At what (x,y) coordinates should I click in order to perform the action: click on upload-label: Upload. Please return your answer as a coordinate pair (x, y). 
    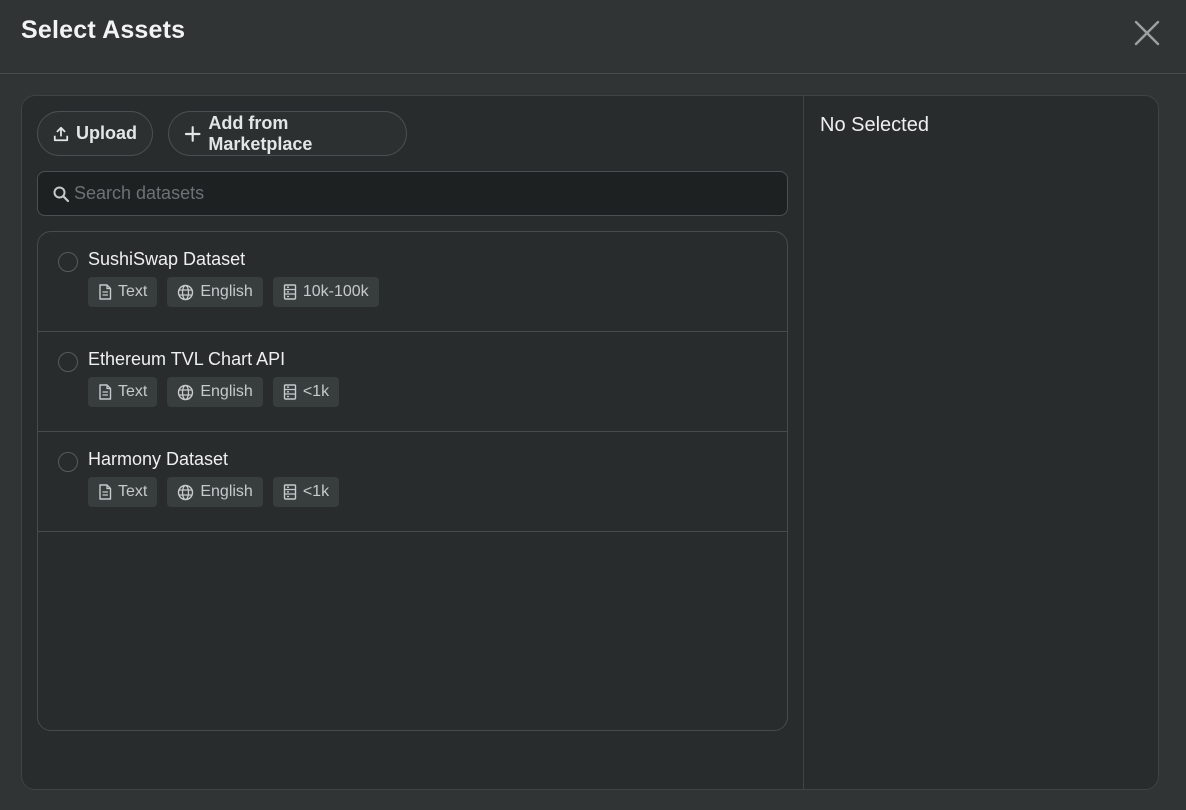
    Looking at the image, I should click on (106, 133).